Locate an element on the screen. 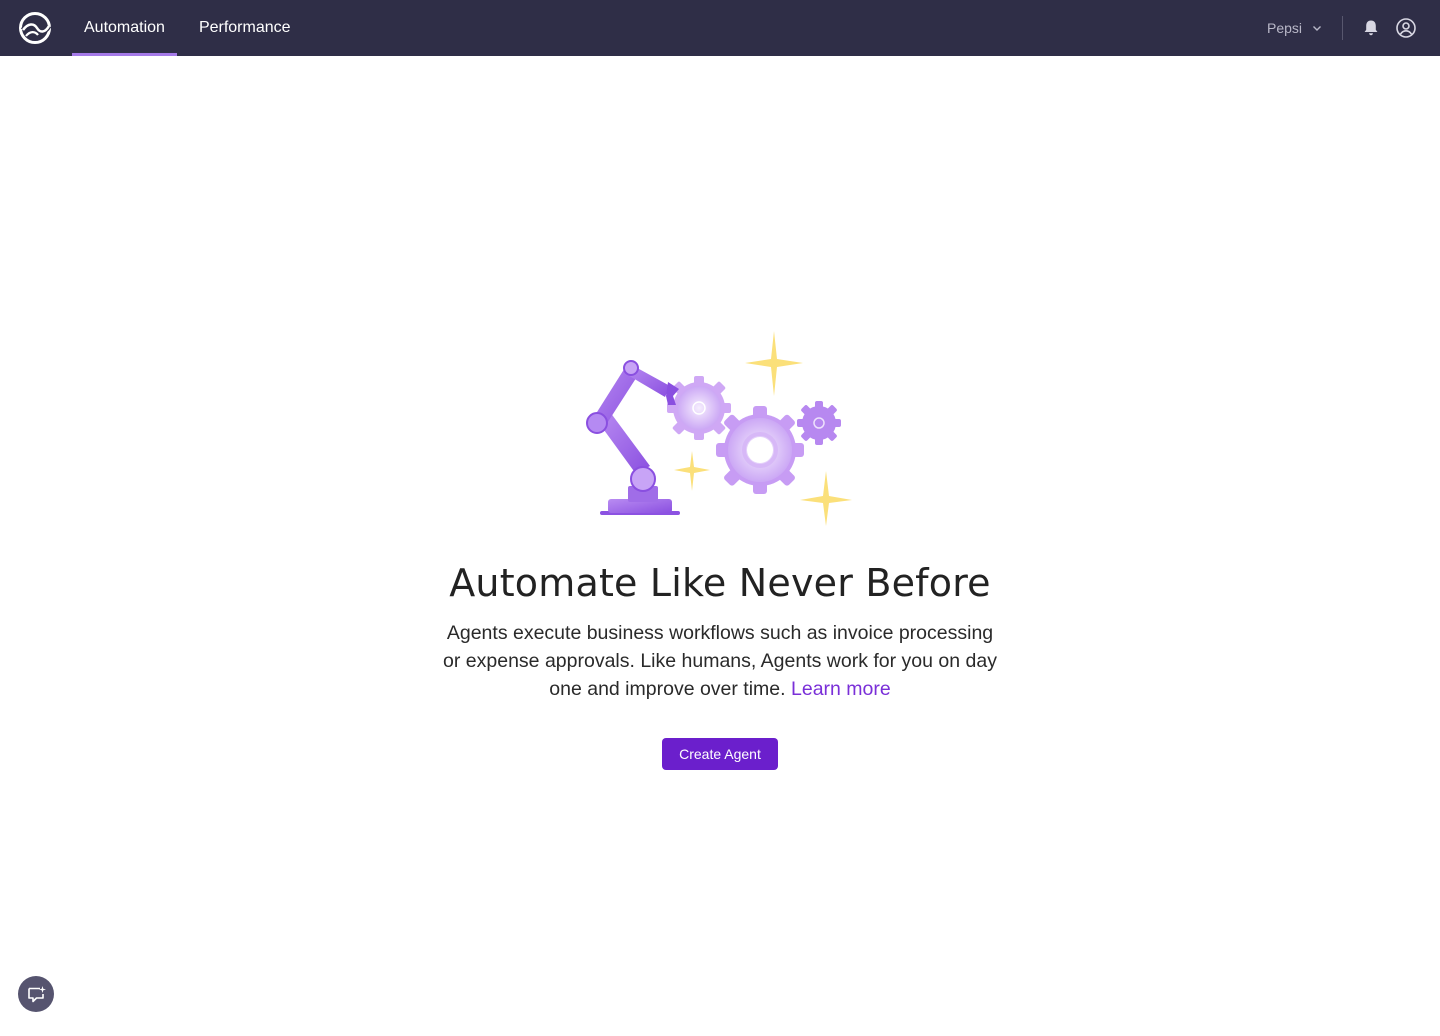 The image size is (1440, 1036). org-selector: Pepsi is located at coordinates (1307, 28).